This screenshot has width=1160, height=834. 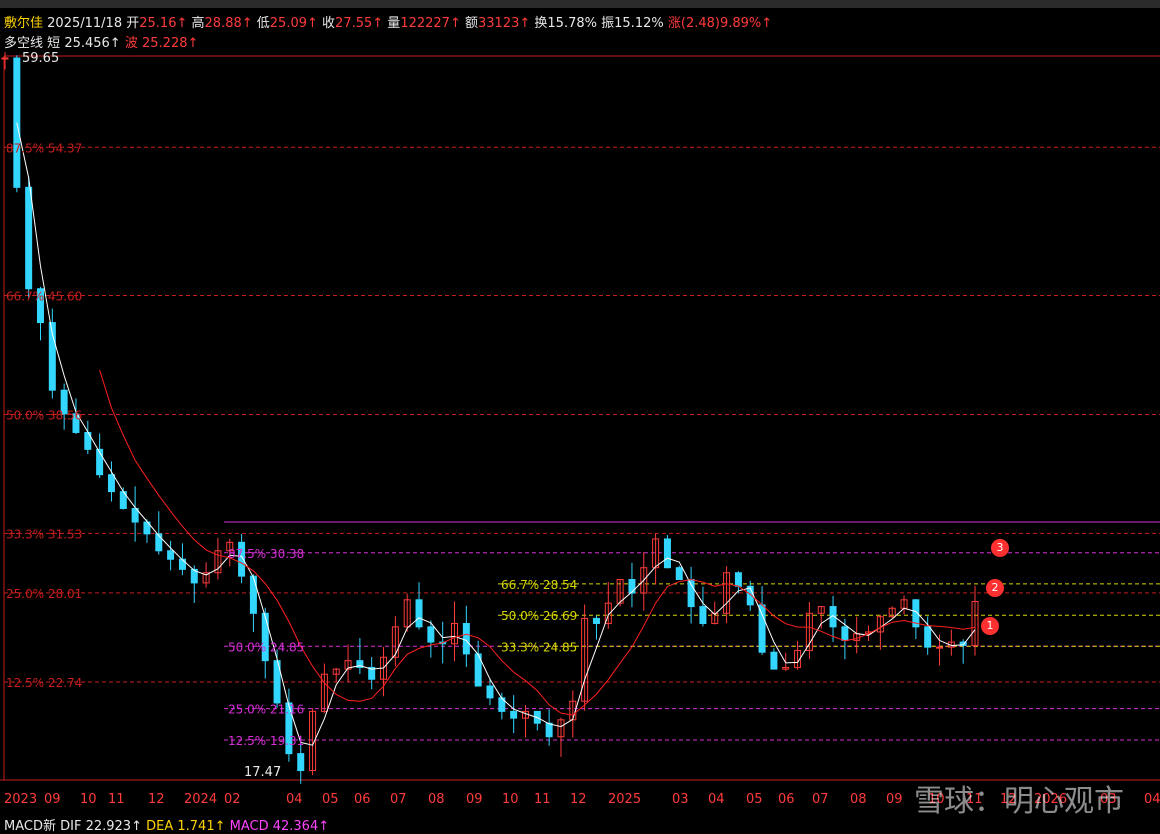 I want to click on date-tick-label: 02, so click(x=232, y=799).